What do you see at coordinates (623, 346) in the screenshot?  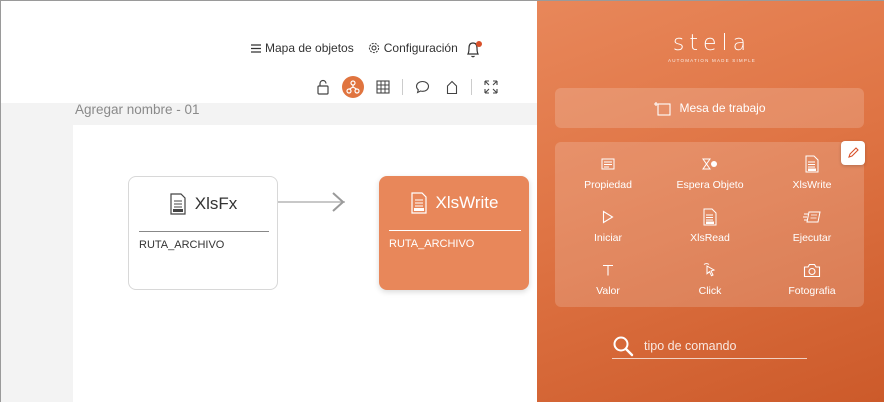 I see `search-icon` at bounding box center [623, 346].